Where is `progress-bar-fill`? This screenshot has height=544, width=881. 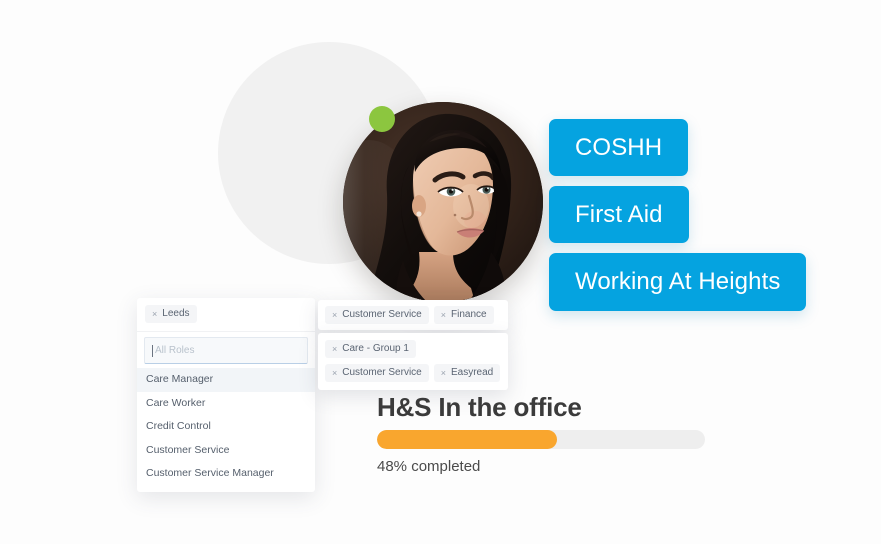 progress-bar-fill is located at coordinates (467, 439).